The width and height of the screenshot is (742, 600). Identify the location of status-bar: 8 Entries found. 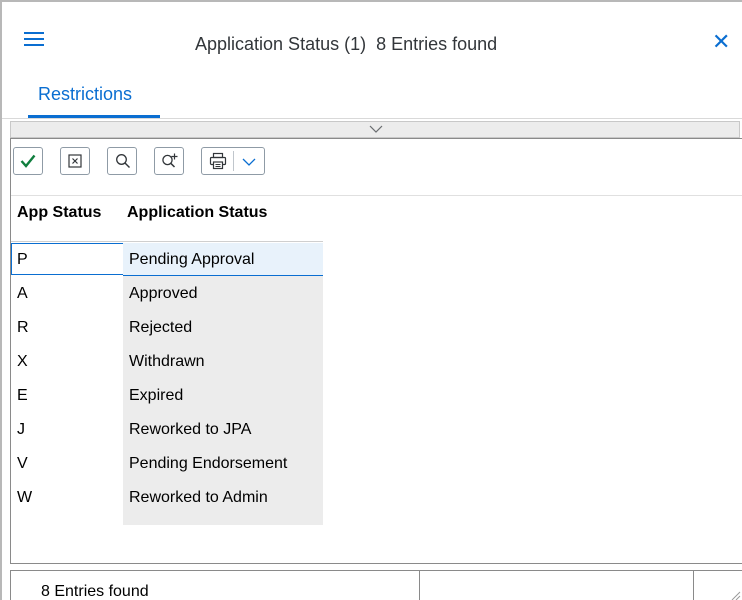
(376, 585).